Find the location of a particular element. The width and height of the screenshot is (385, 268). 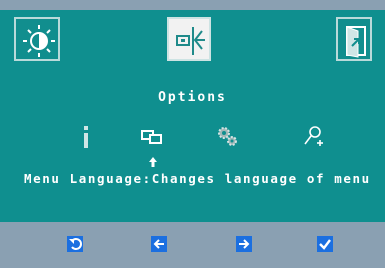

option-user is located at coordinates (314, 137).